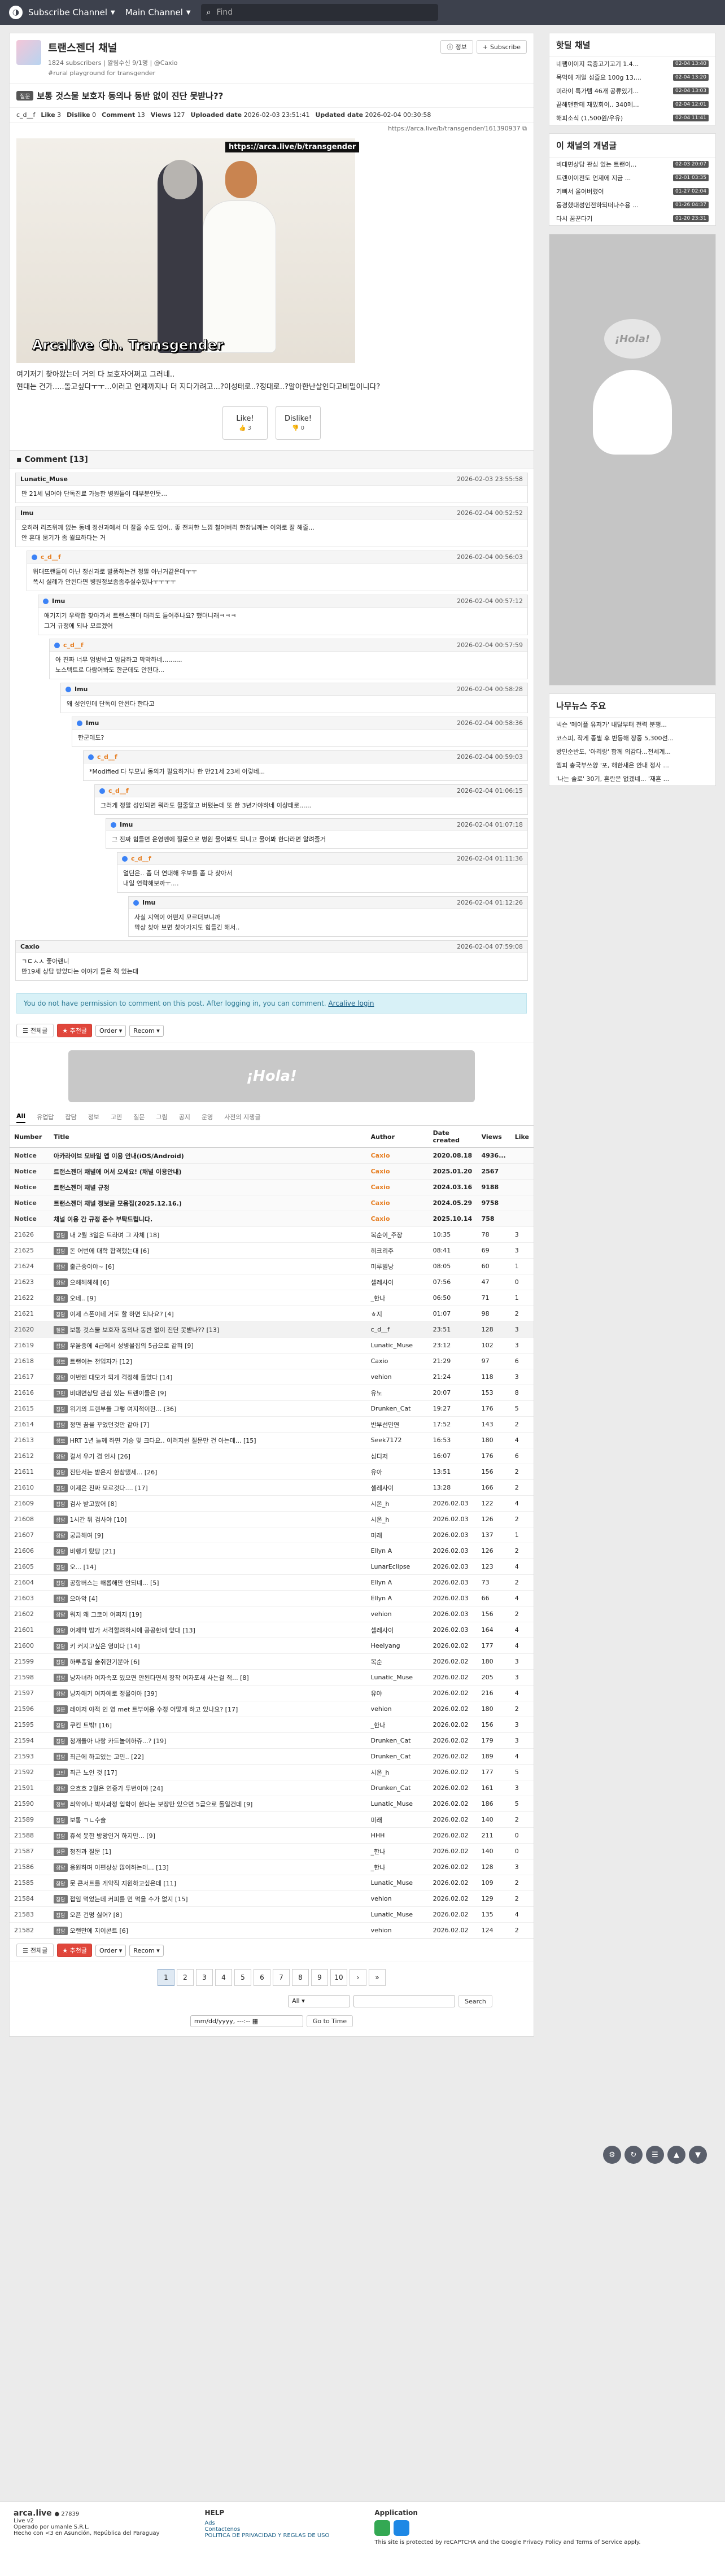 The width and height of the screenshot is (725, 2576). Describe the element at coordinates (114, 1694) in the screenshot. I see `row-title: 낭자애기 여자에로 정물이아 [39]` at that location.